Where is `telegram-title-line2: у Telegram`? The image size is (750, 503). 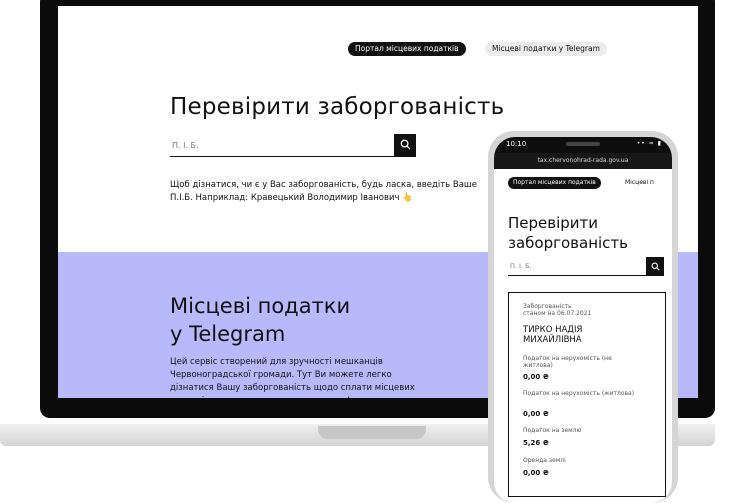 telegram-title-line2: у Telegram is located at coordinates (228, 334).